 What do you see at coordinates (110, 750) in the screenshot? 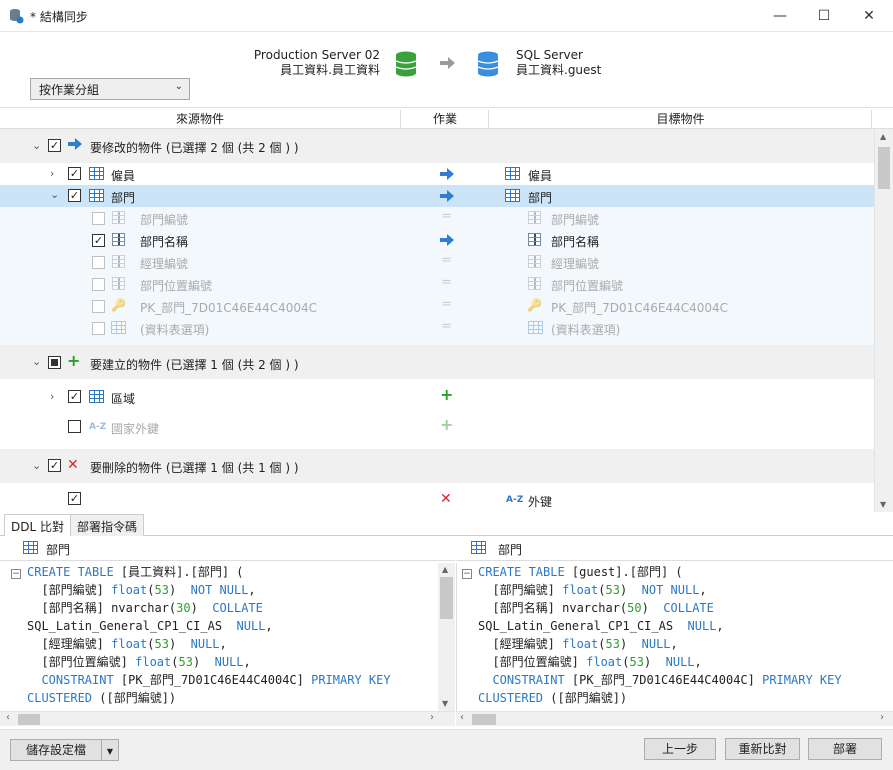
I see `save-profile-dropdown: ▼` at bounding box center [110, 750].